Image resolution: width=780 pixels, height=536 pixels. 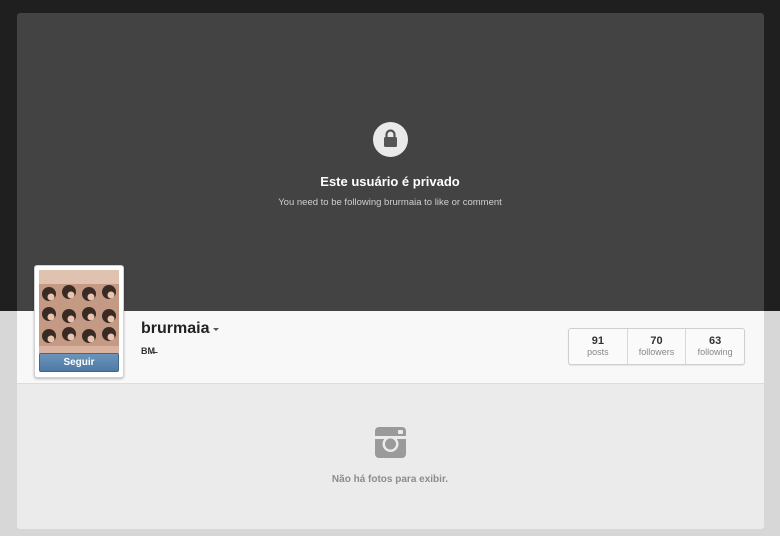 I want to click on stat-value: 70, so click(x=656, y=341).